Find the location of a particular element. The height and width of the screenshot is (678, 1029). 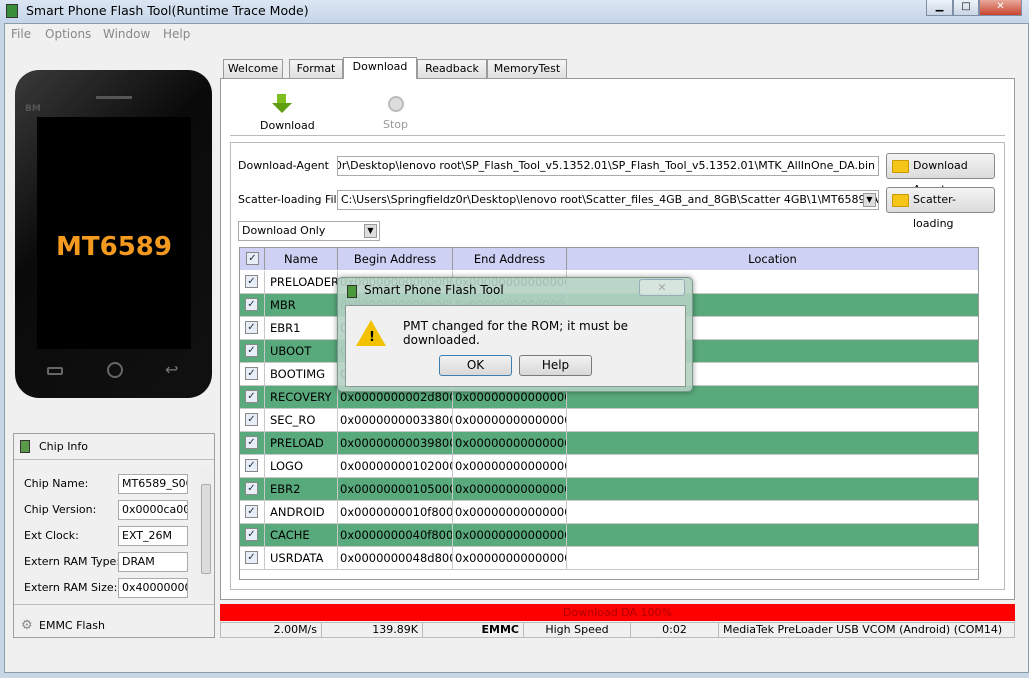

partition-name: BOOTIMG is located at coordinates (301, 374).